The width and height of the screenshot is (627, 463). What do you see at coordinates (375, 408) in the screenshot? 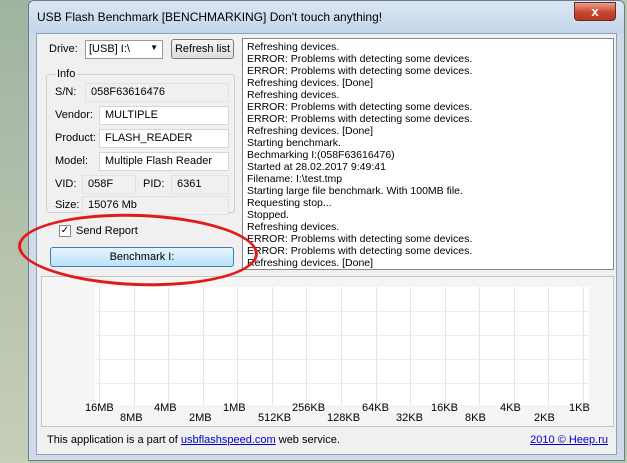
I see `chart-tick-label: 64KB` at bounding box center [375, 408].